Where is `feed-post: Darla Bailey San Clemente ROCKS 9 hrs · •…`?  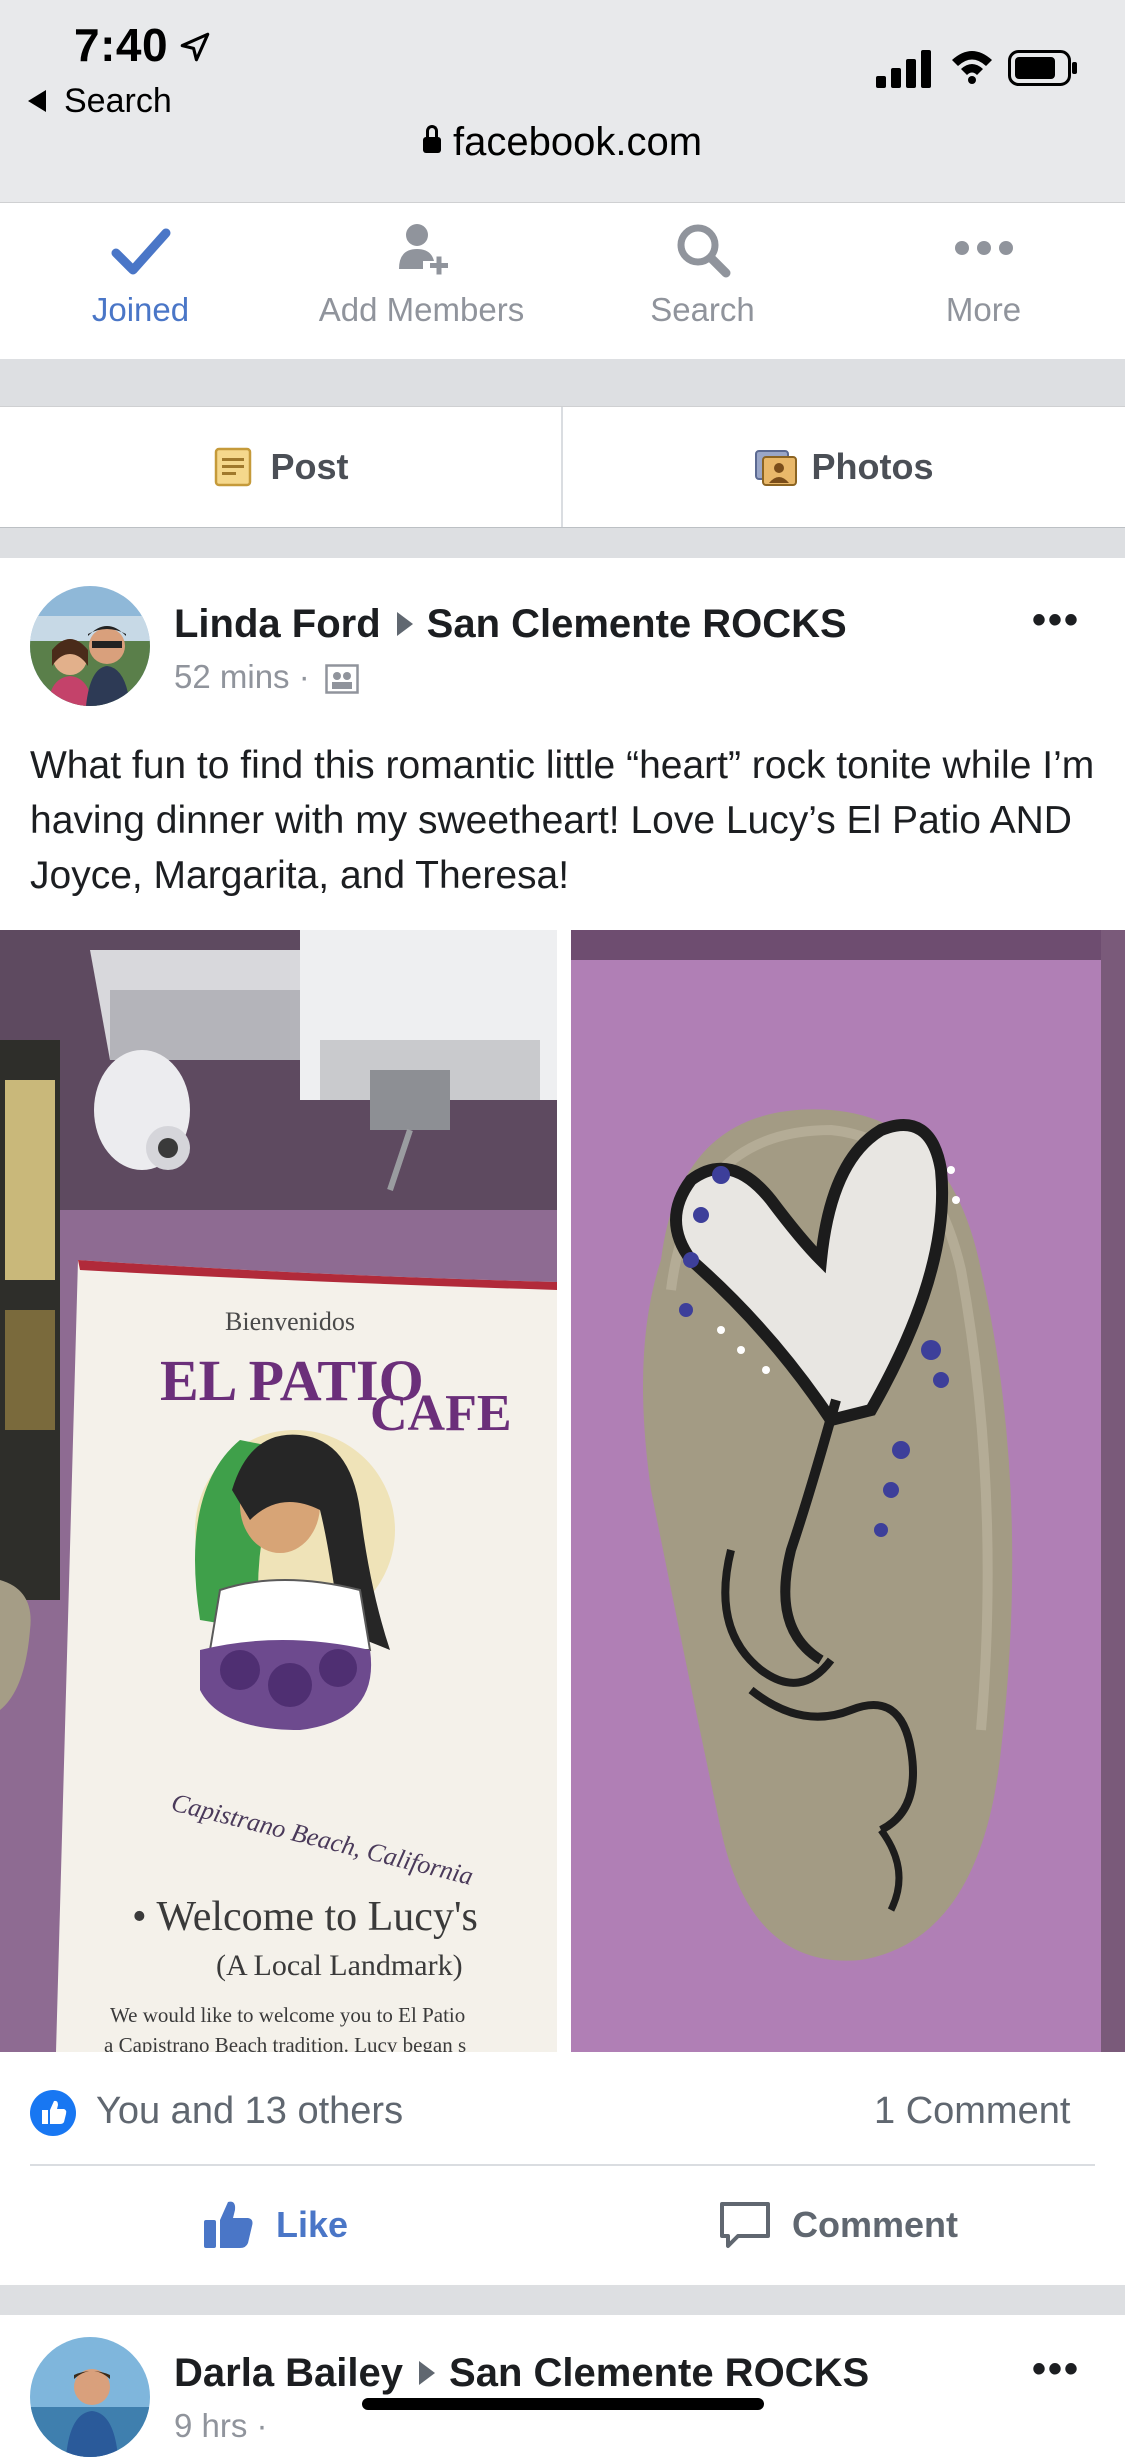 feed-post: Darla Bailey San Clemente ROCKS 9 hrs · •… is located at coordinates (562, 2386).